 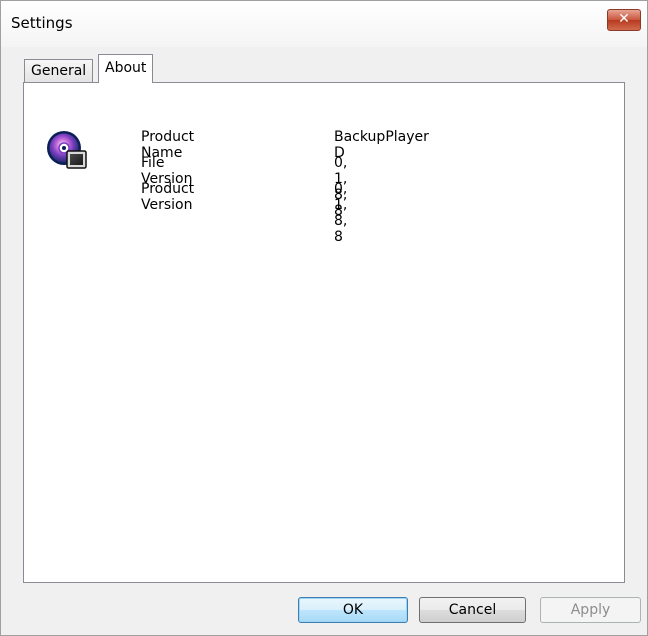 I want to click on product-version-label: Product Version, so click(x=168, y=197).